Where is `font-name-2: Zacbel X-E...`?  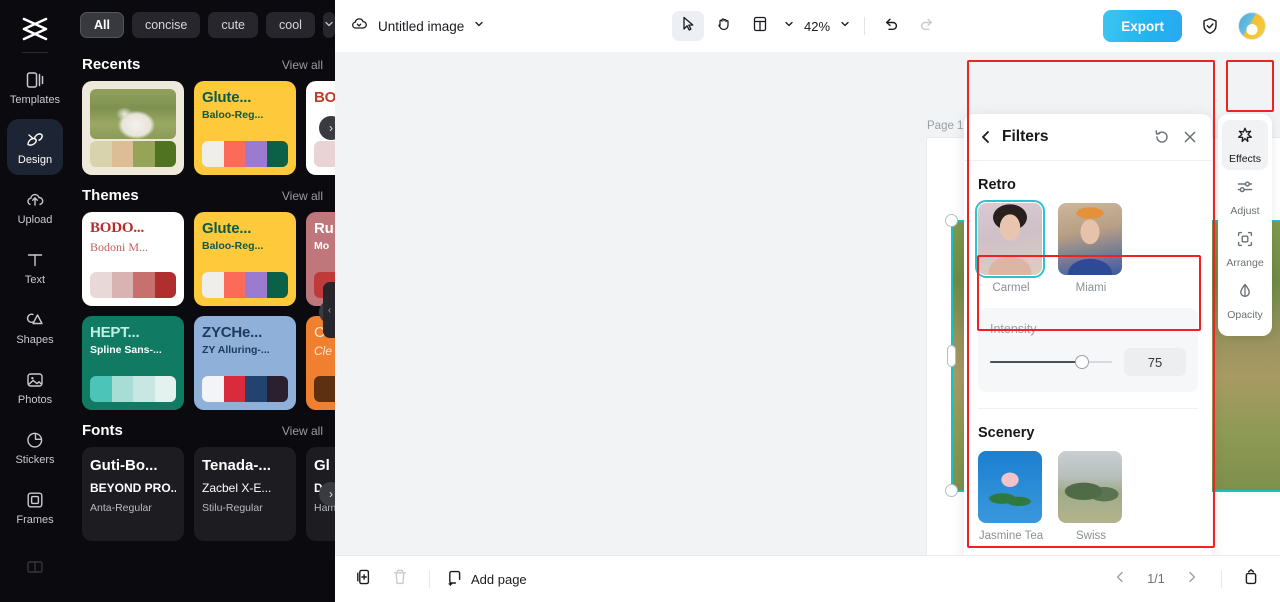
font-name-2: Zacbel X-E... is located at coordinates (237, 488).